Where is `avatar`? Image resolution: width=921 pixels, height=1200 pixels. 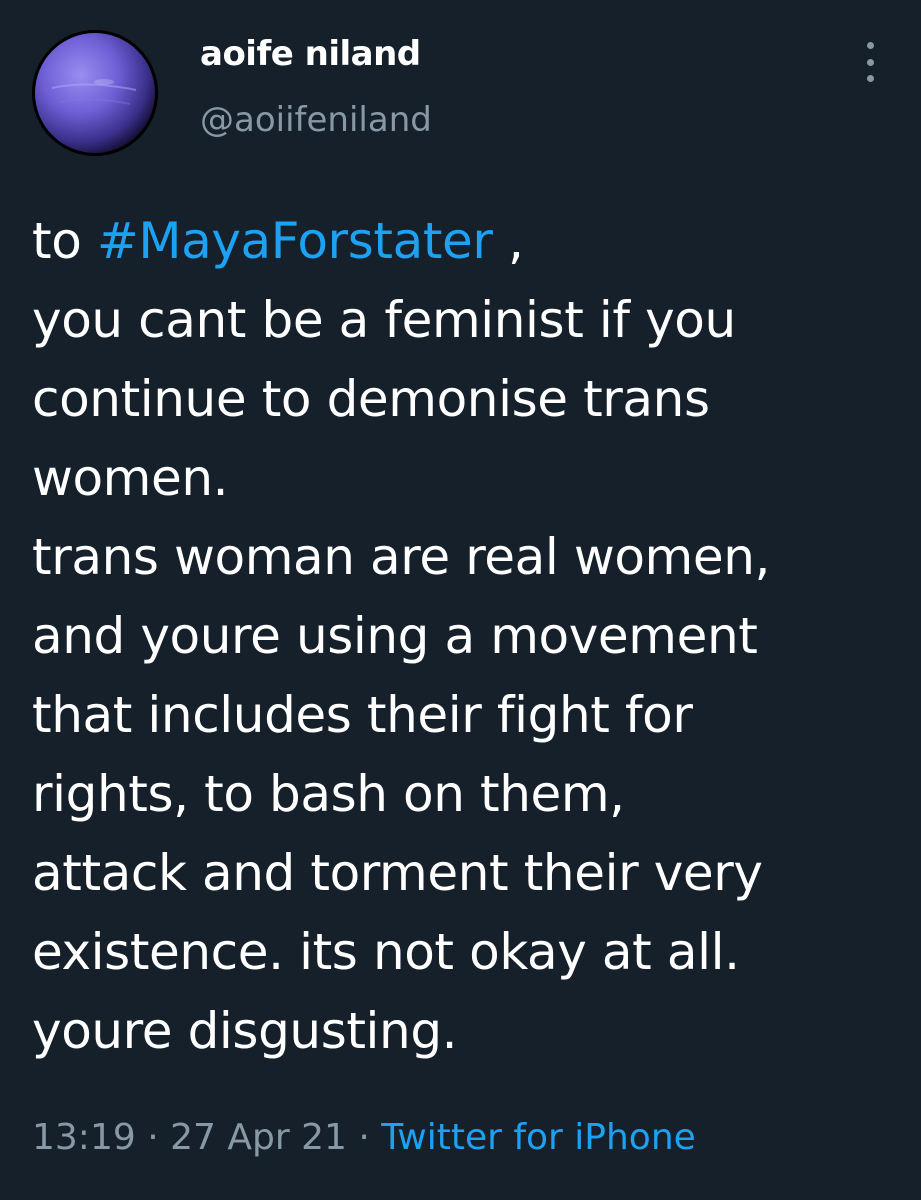 avatar is located at coordinates (95, 93).